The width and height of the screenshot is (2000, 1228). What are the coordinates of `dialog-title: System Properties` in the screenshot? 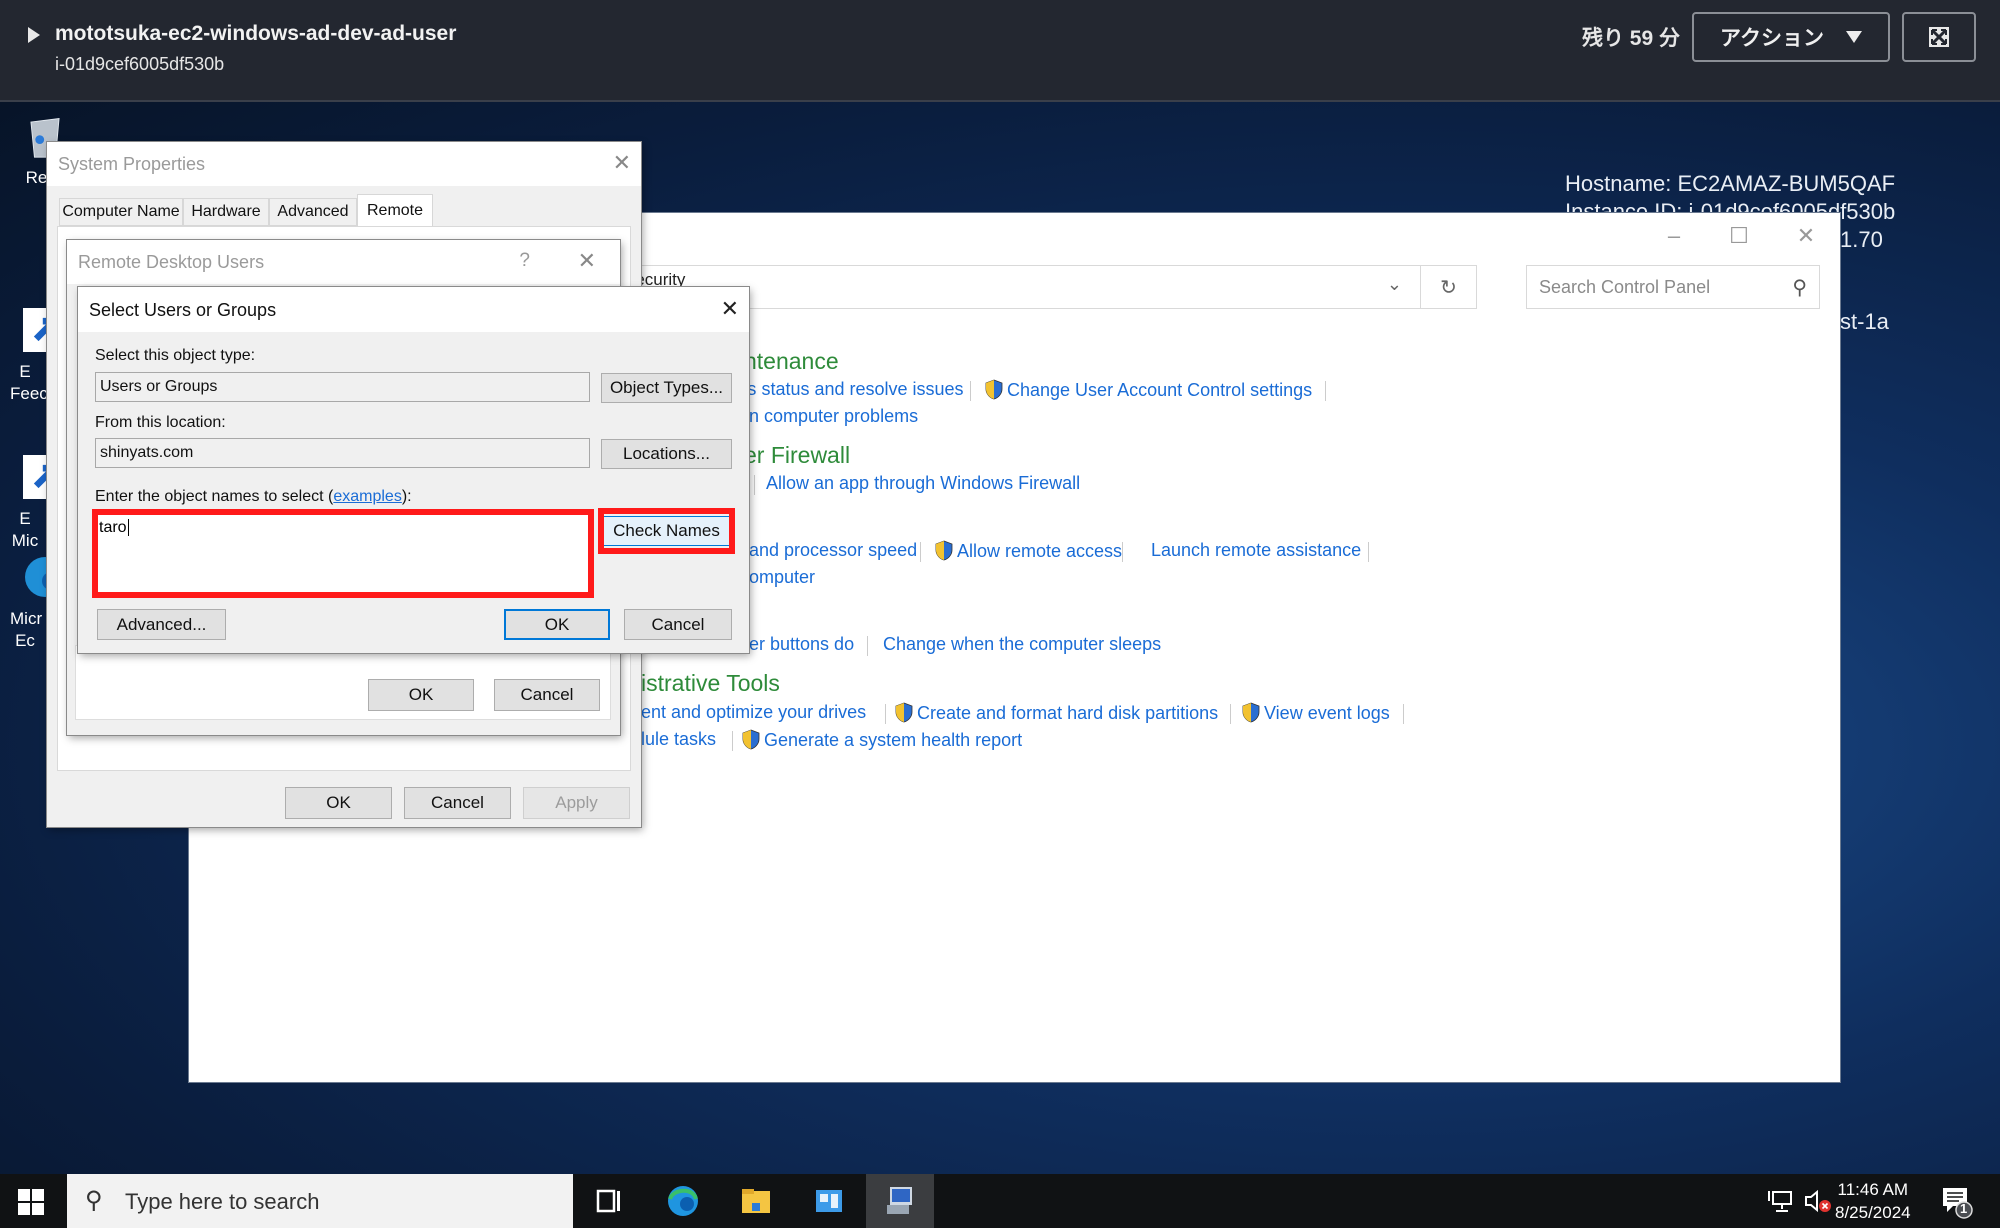 It's located at (132, 164).